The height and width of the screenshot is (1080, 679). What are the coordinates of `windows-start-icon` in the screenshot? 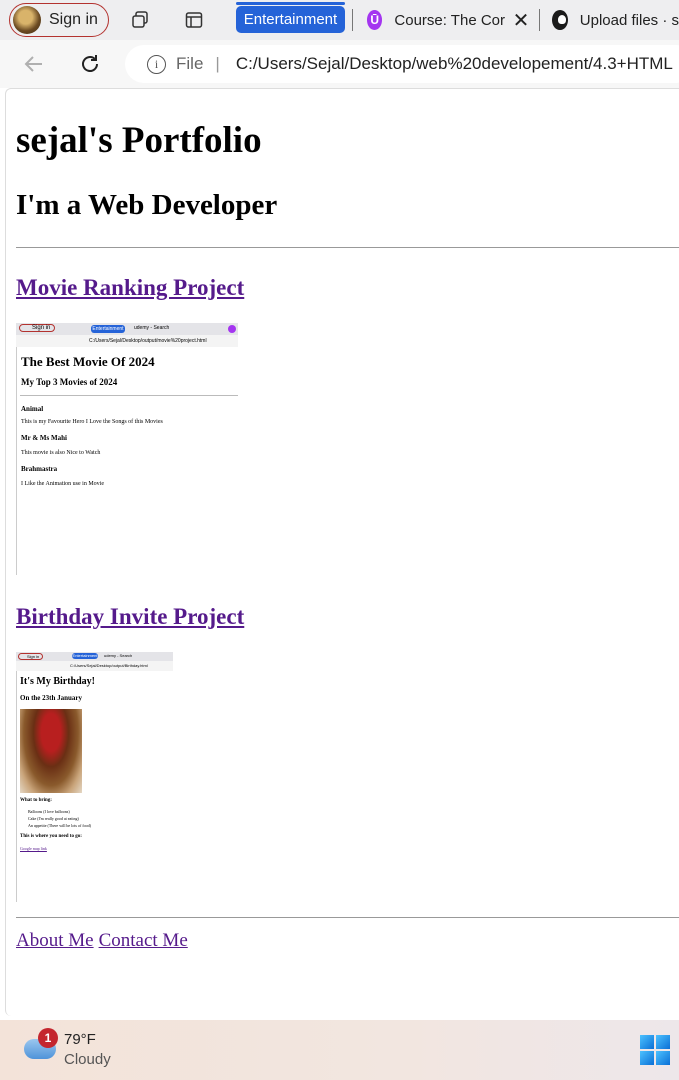 It's located at (655, 1050).